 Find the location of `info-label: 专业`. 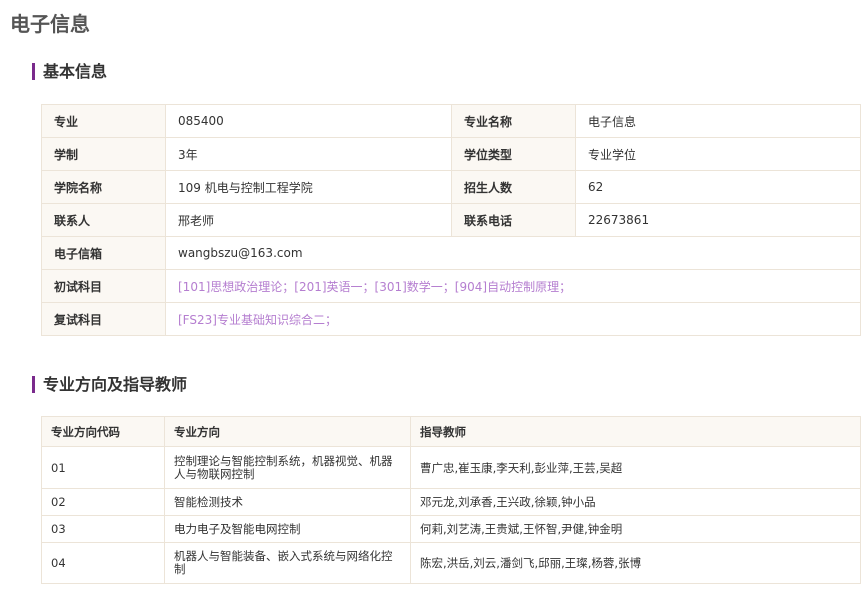

info-label: 专业 is located at coordinates (103, 121).